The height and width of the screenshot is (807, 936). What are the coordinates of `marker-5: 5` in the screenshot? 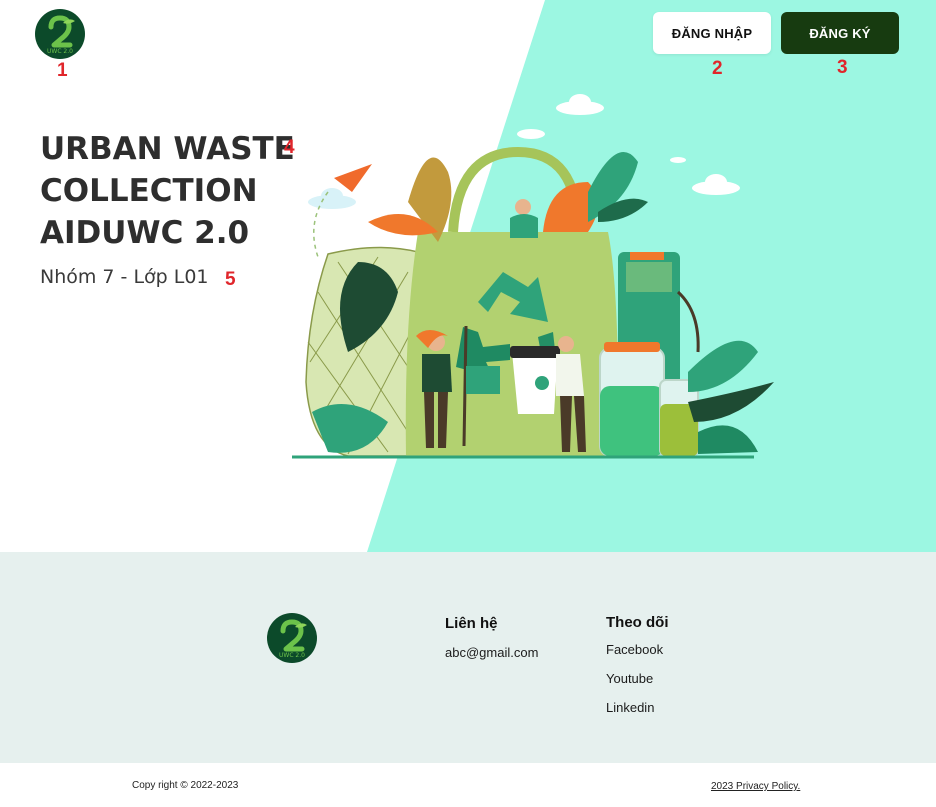 It's located at (230, 279).